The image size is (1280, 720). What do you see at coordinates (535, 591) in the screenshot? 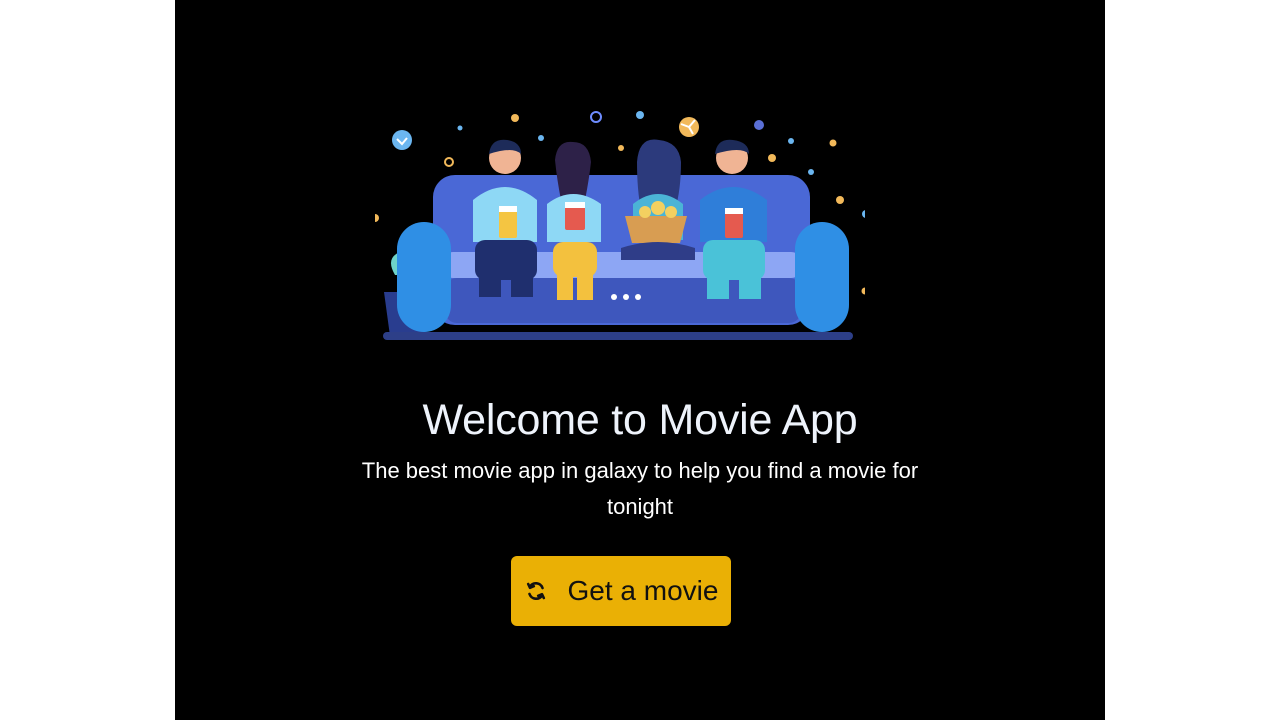
I see `refresh-icon` at bounding box center [535, 591].